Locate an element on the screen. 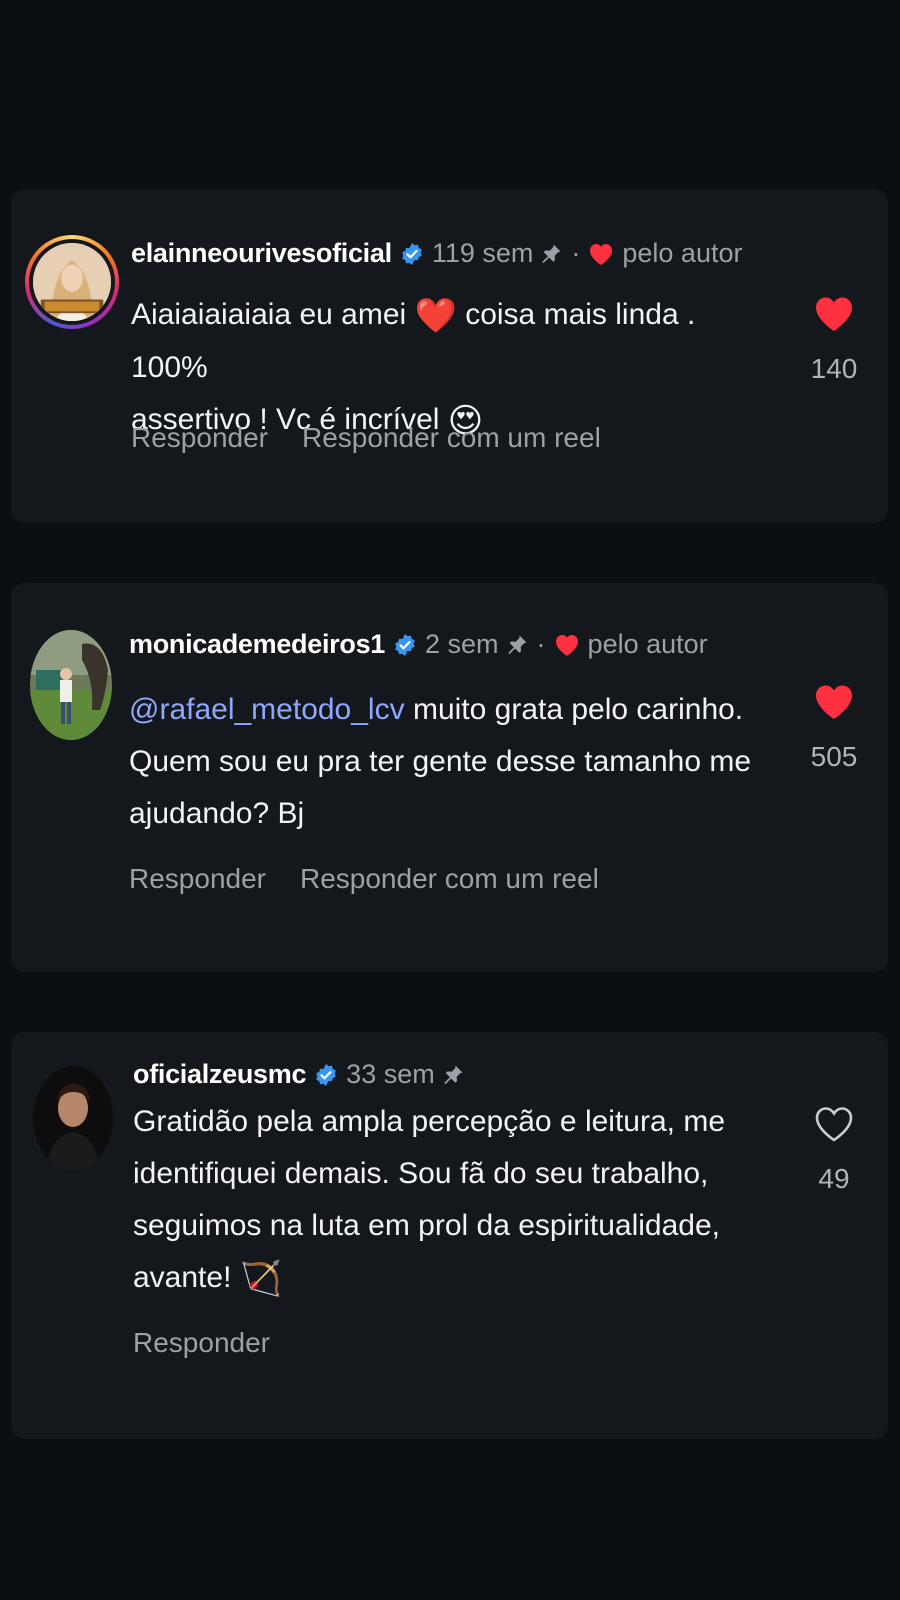 The image size is (900, 1600). comment-text-line: ajudando? Bj is located at coordinates (217, 813).